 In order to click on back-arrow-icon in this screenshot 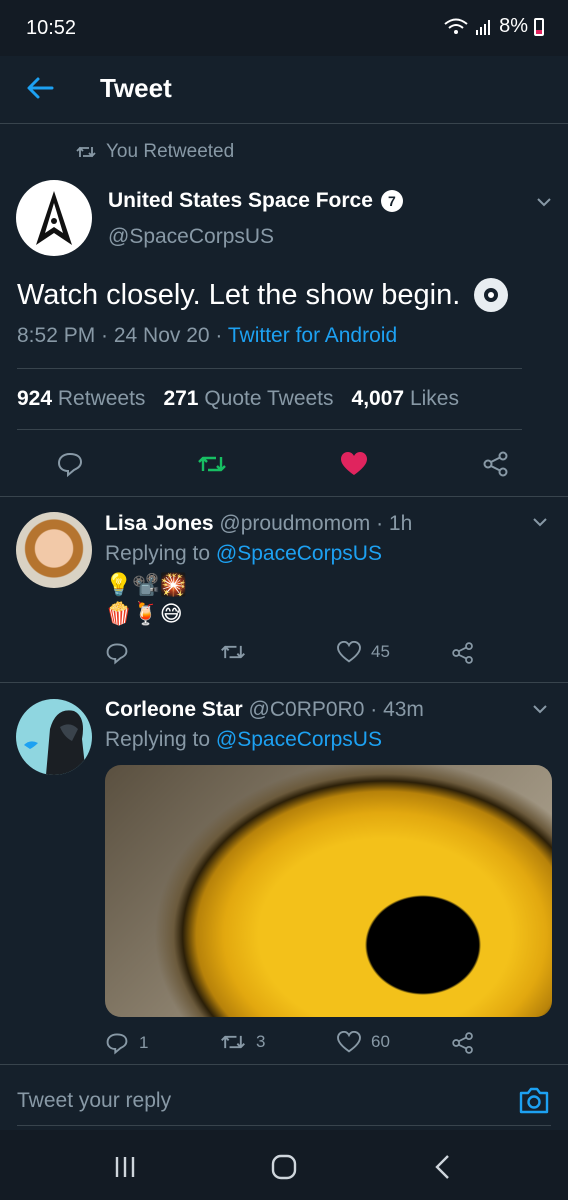, I will do `click(40, 88)`.